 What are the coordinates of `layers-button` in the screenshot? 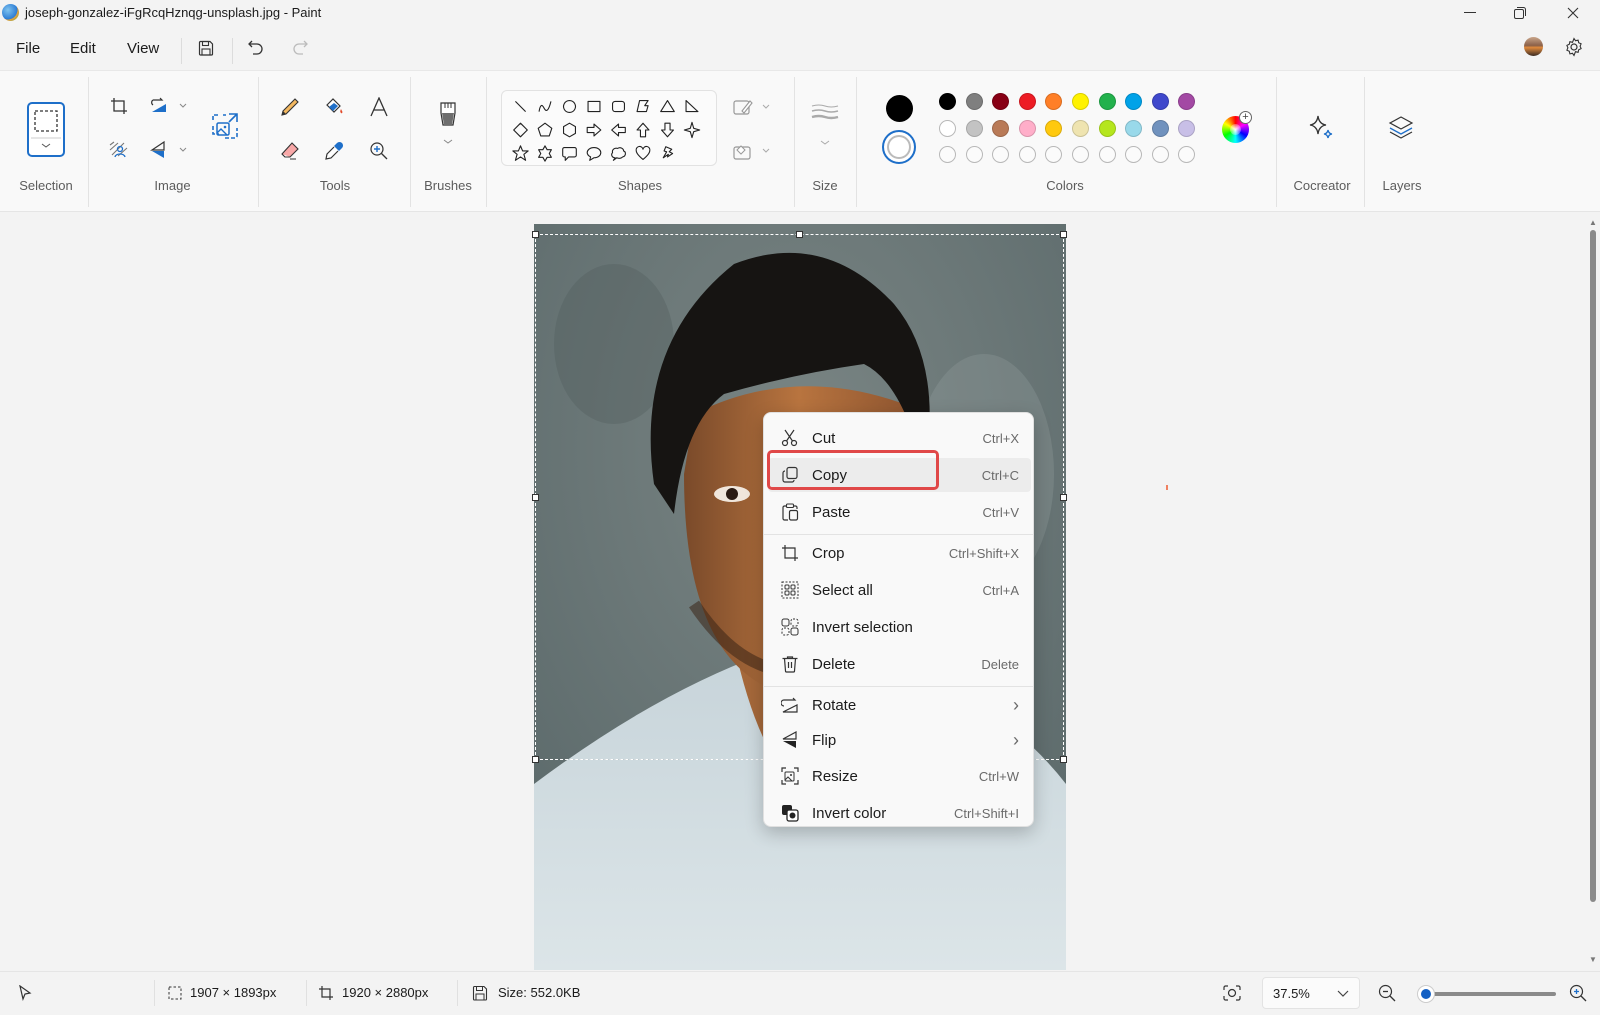 It's located at (1401, 128).